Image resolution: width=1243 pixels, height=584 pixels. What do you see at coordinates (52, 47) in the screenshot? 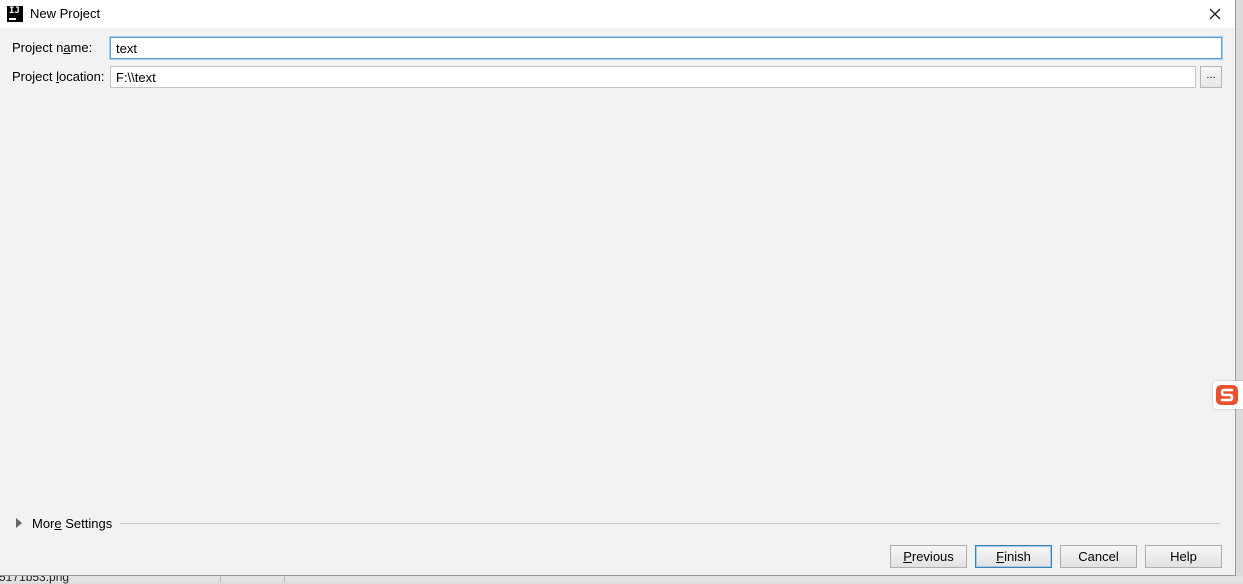
I see `project-name-label: Project name:` at bounding box center [52, 47].